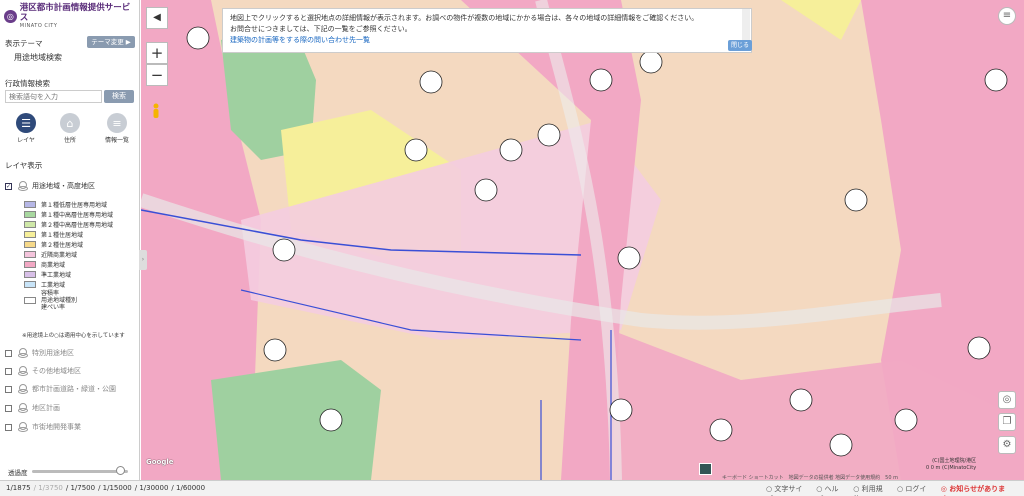 This screenshot has height=496, width=1024. I want to click on checkbox-checked-icon: ✓, so click(8, 186).